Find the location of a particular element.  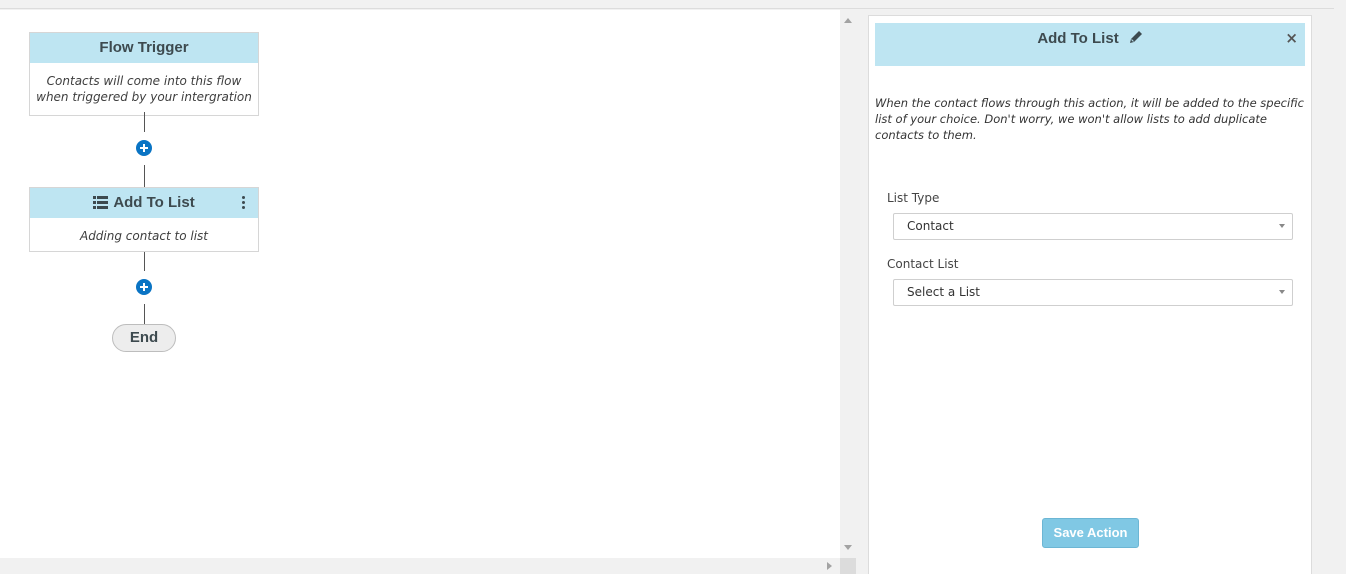

list-type-select: Contact is located at coordinates (1093, 226).